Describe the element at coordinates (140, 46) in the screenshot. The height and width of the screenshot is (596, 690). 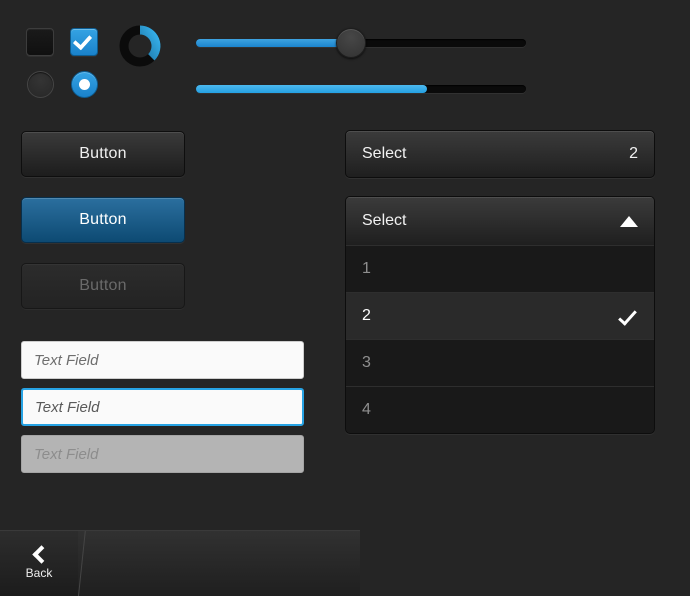
I see `activity-indicator-icon` at that location.